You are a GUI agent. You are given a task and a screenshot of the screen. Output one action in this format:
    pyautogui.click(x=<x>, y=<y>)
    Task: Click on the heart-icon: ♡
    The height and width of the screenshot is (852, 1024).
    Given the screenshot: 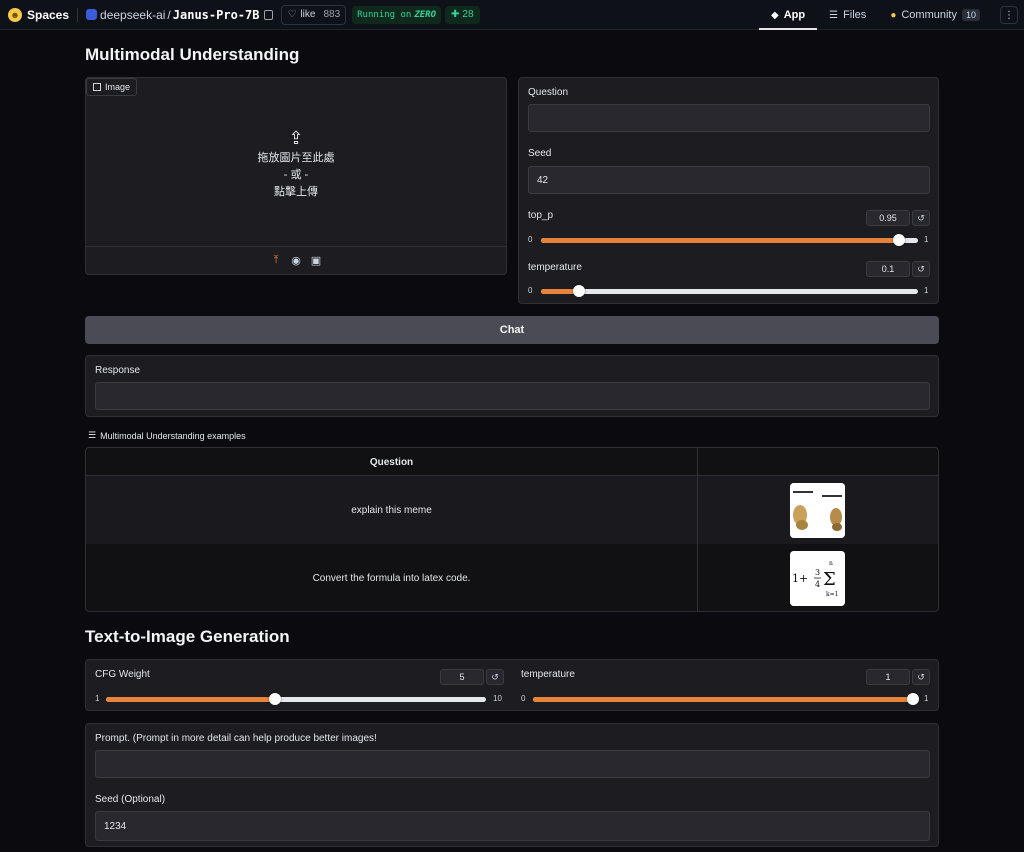 What is the action you would take?
    pyautogui.click(x=292, y=14)
    